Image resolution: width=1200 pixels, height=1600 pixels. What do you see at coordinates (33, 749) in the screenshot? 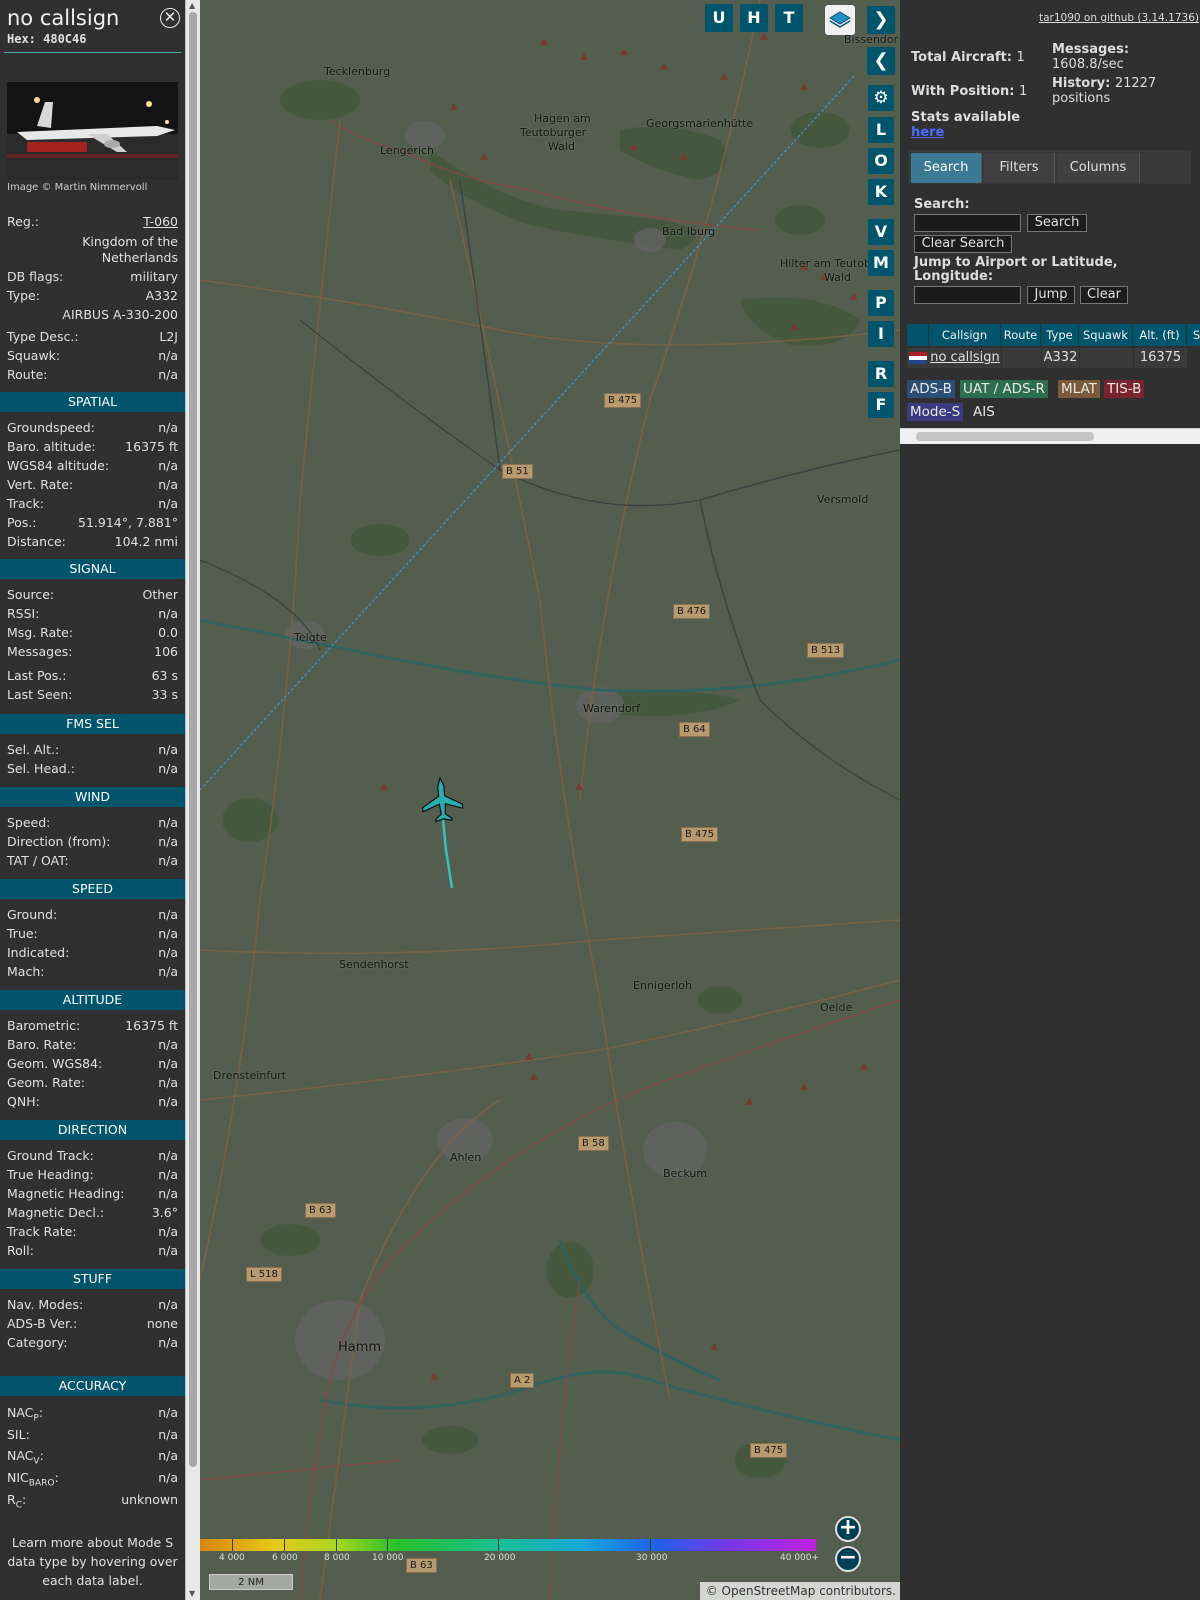
I see `field-label: Sel. Alt.:` at bounding box center [33, 749].